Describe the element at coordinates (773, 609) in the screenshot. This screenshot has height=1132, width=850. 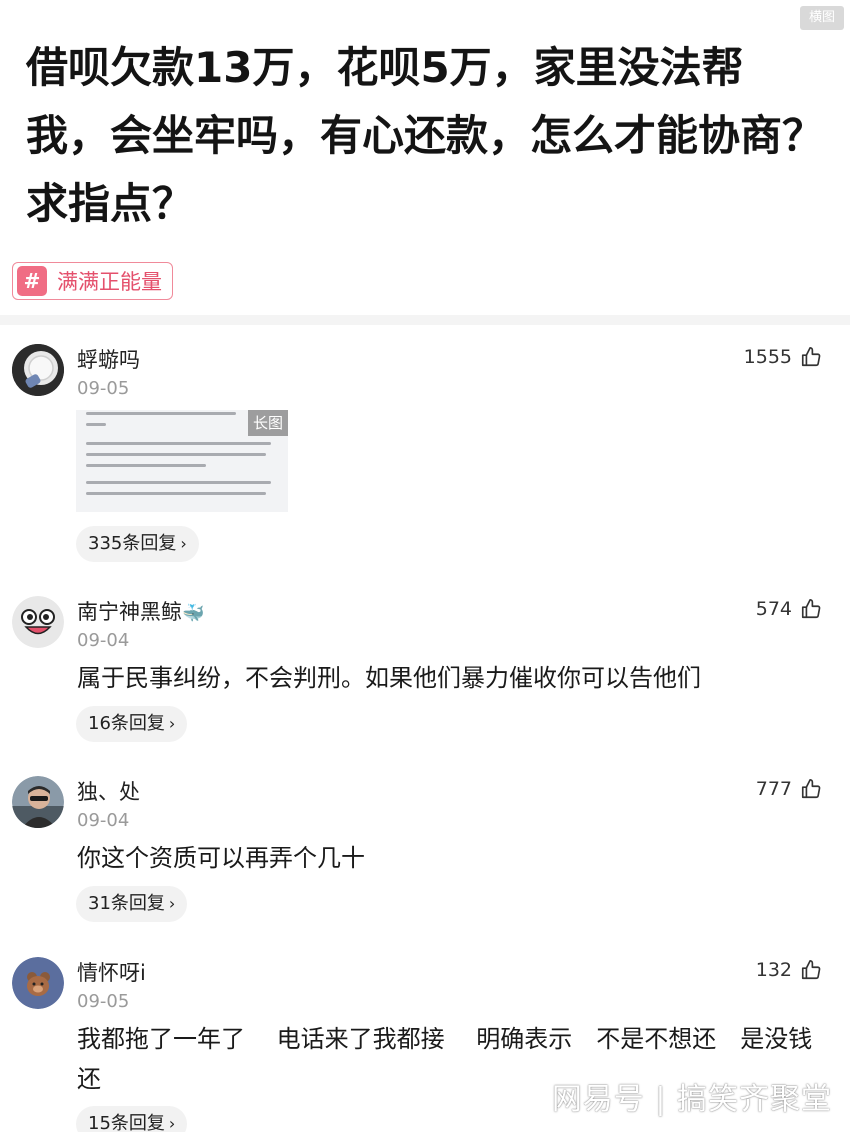
I see `like-count: 574` at that location.